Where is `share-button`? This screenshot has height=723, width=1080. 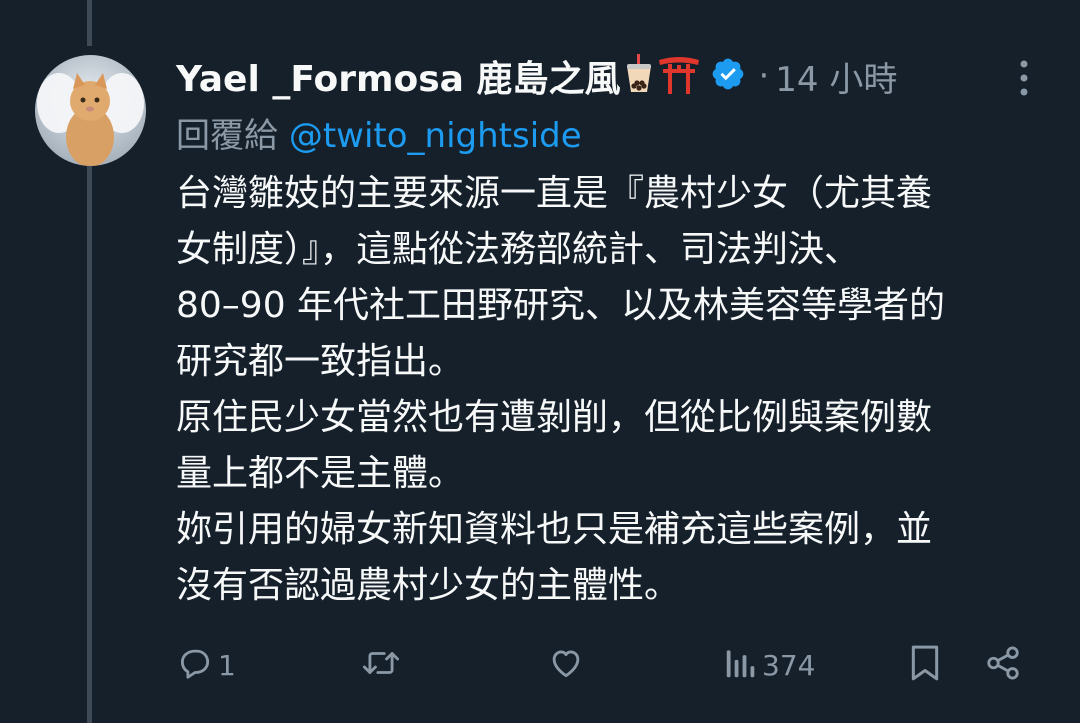 share-button is located at coordinates (1003, 665).